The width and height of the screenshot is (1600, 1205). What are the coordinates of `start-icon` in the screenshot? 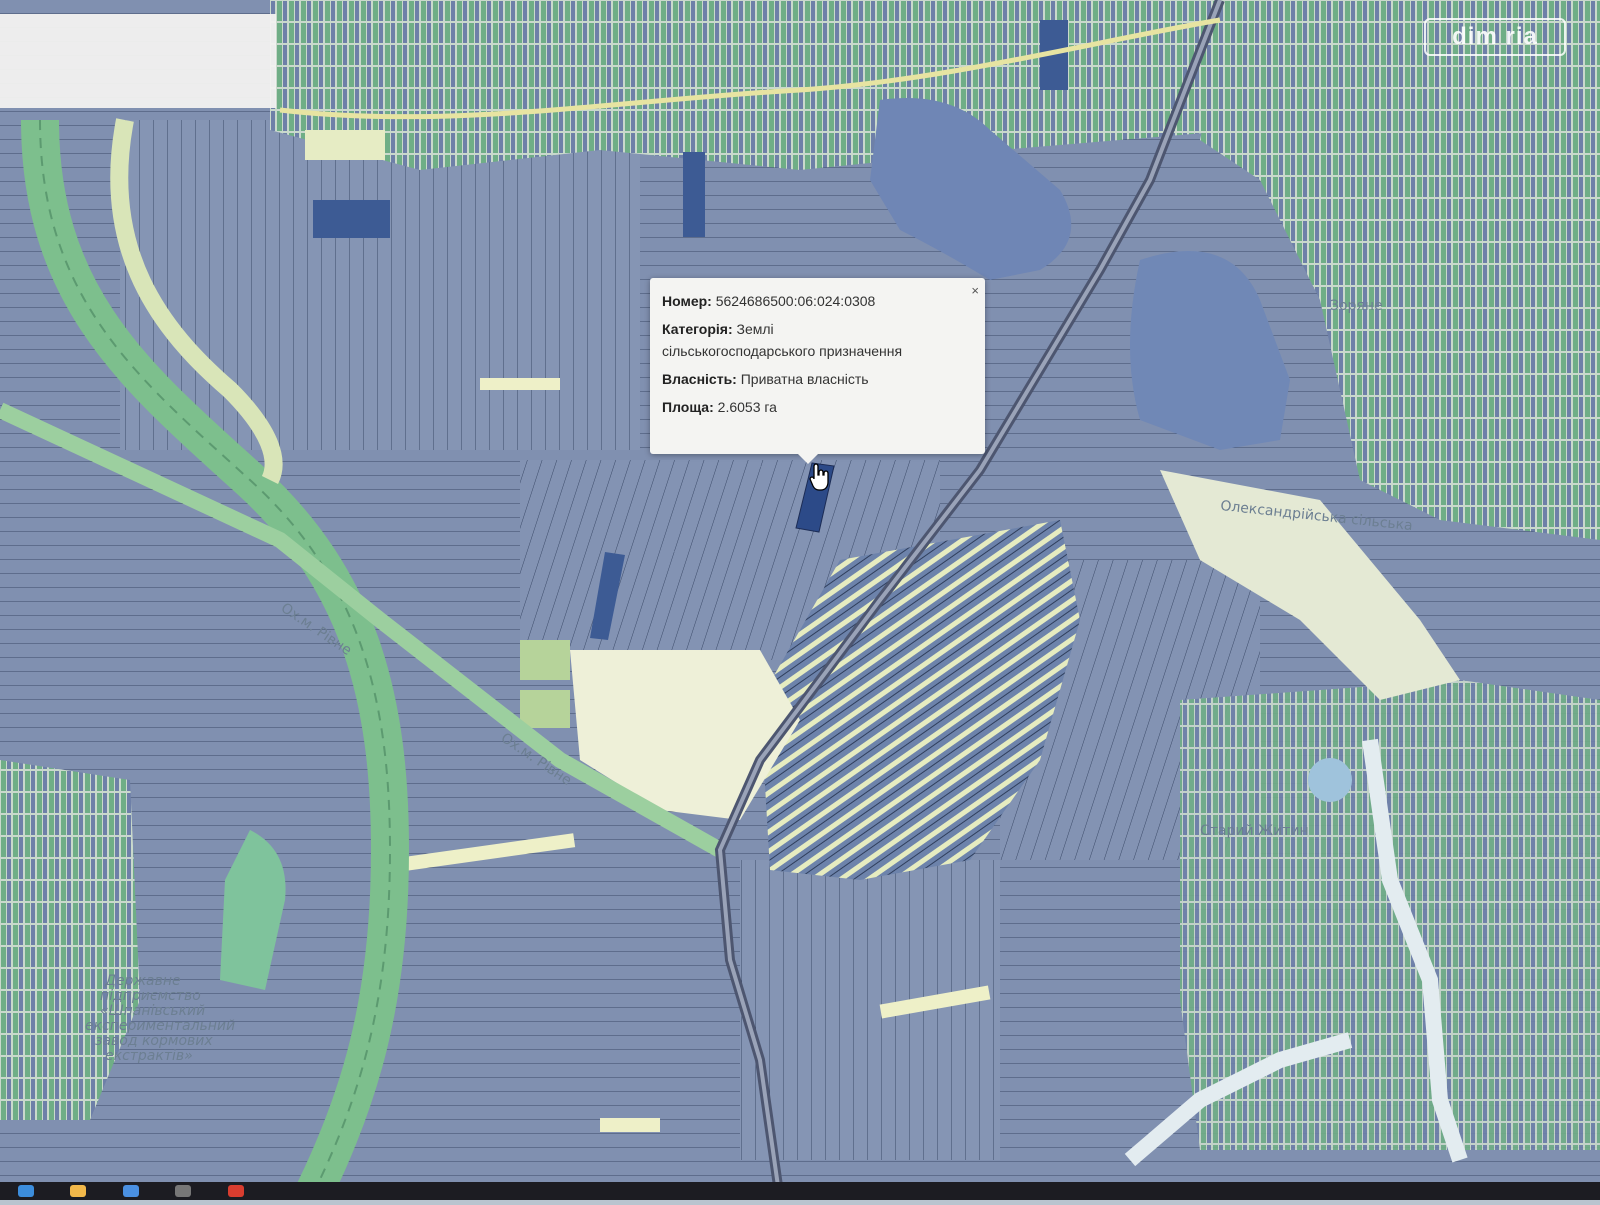 It's located at (26, 1191).